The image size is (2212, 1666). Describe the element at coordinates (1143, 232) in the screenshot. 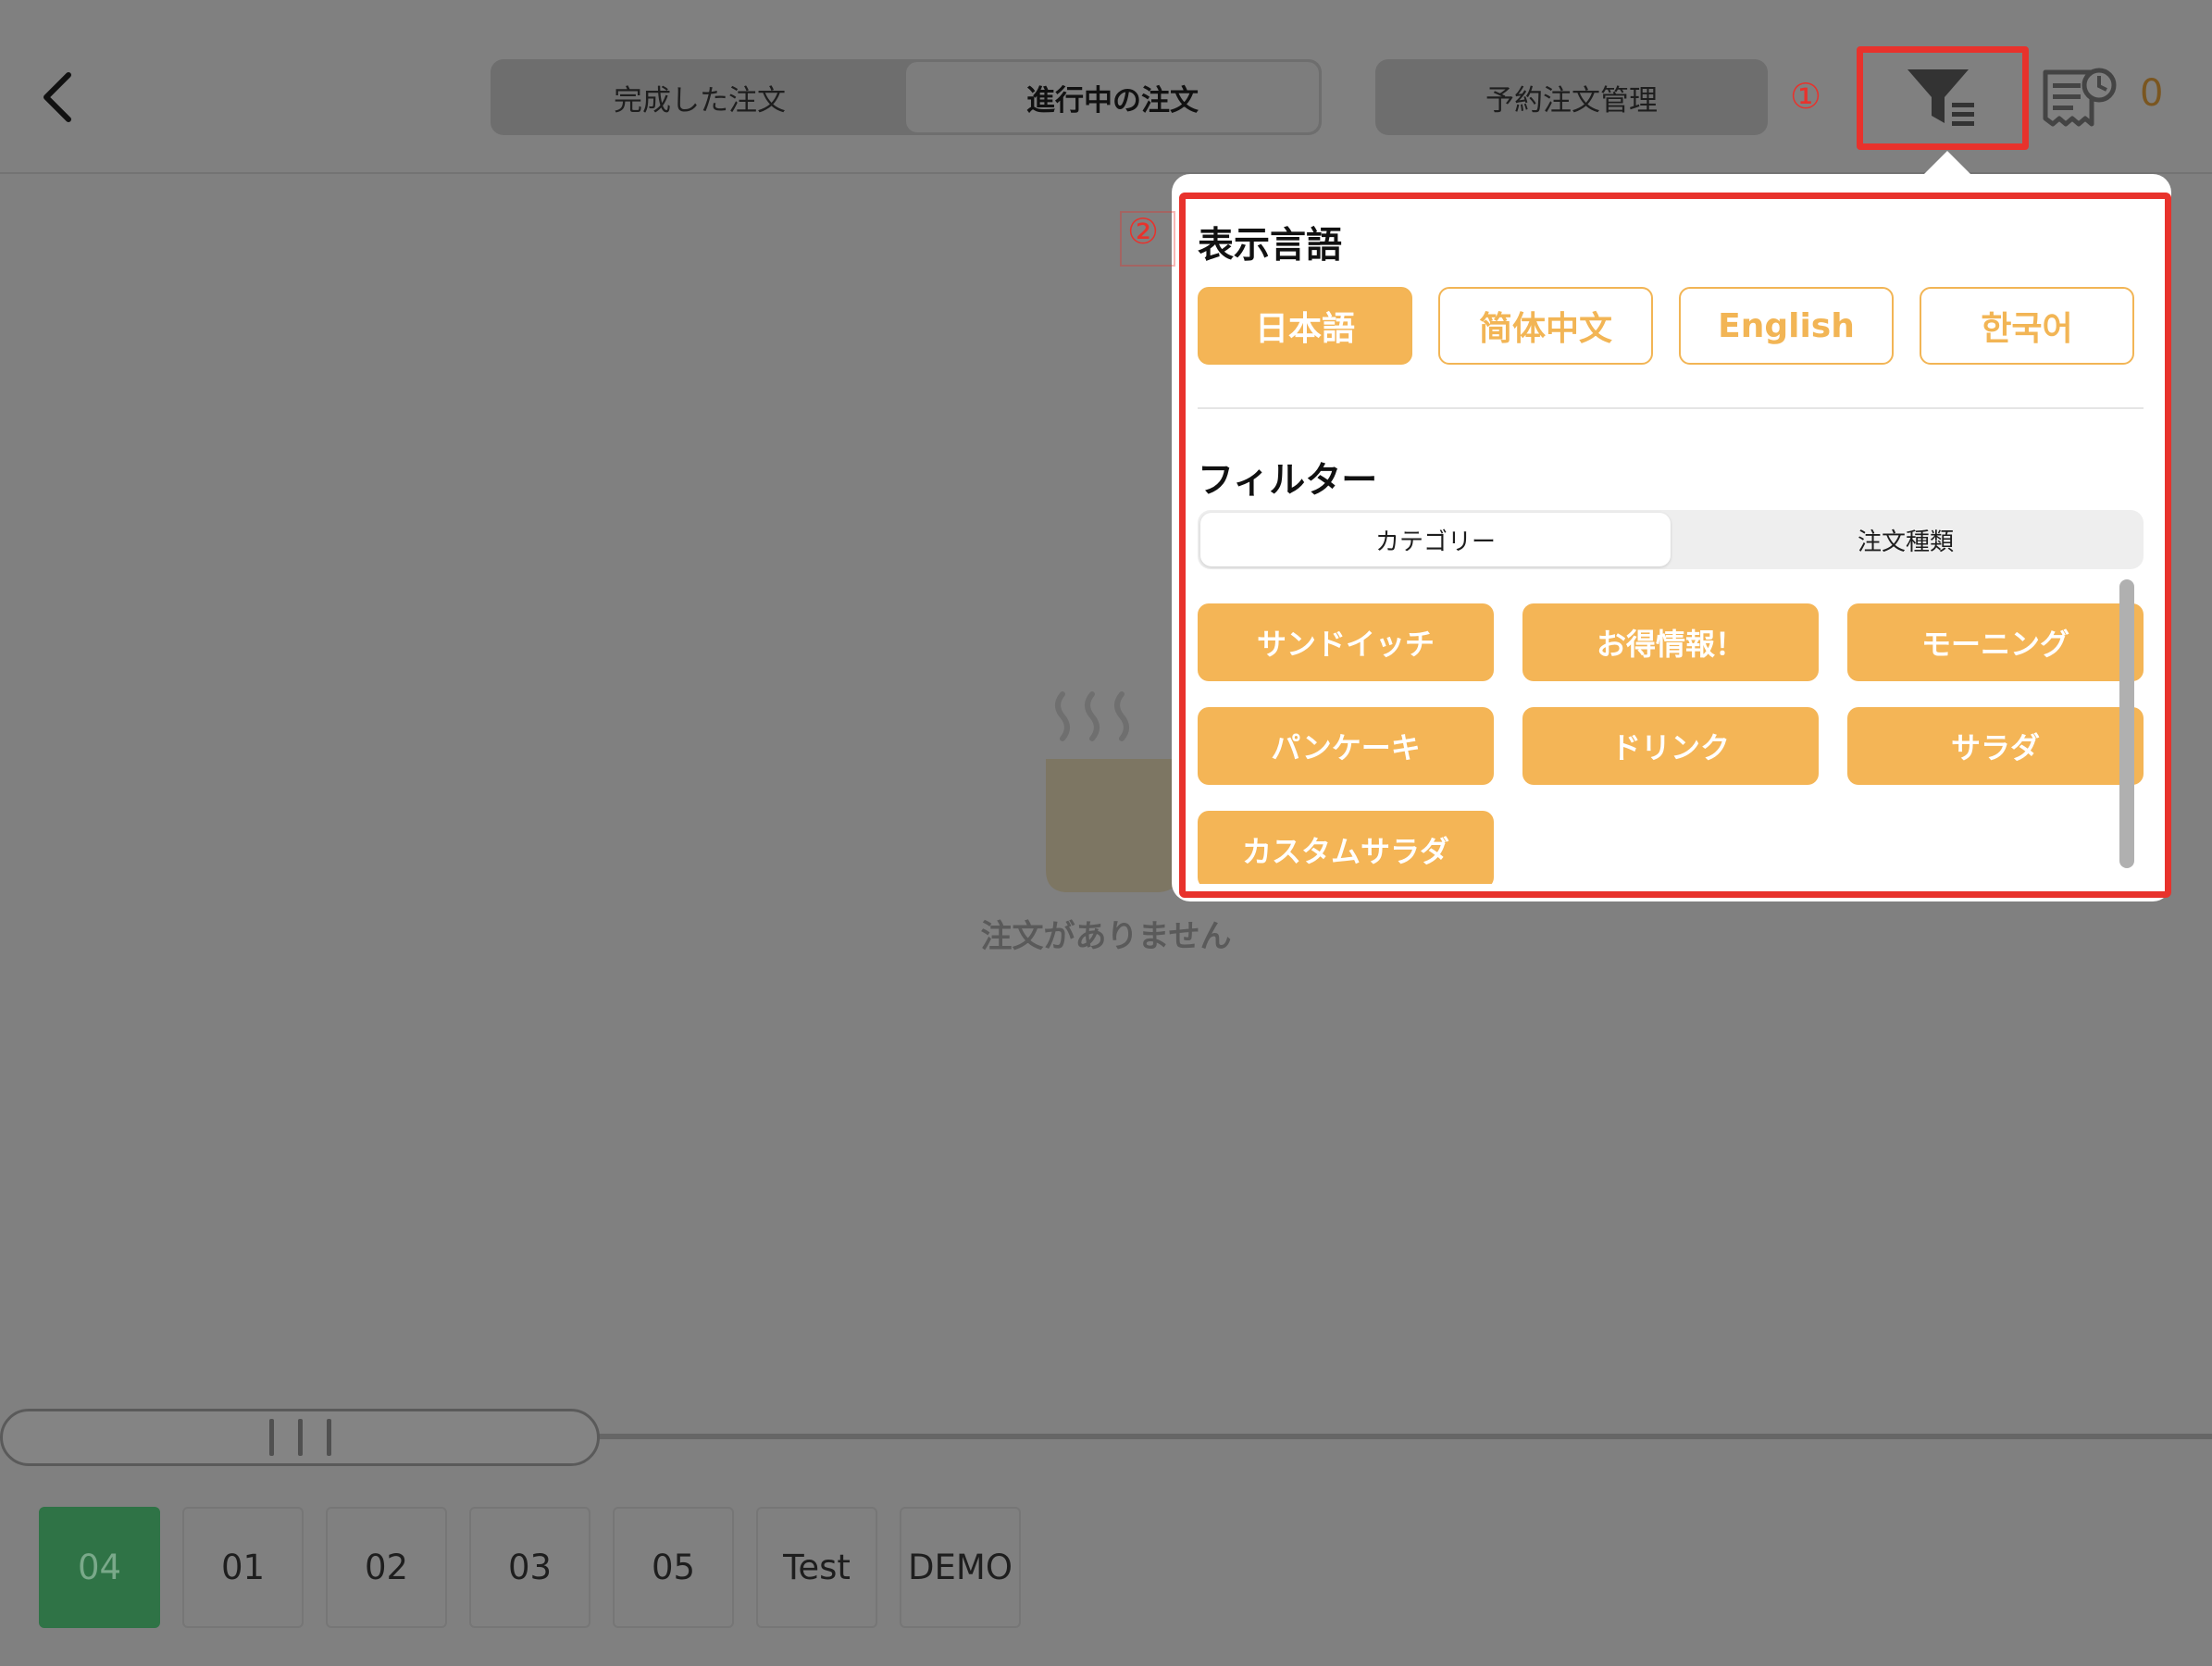

I see `annotation-number-2: ②` at that location.